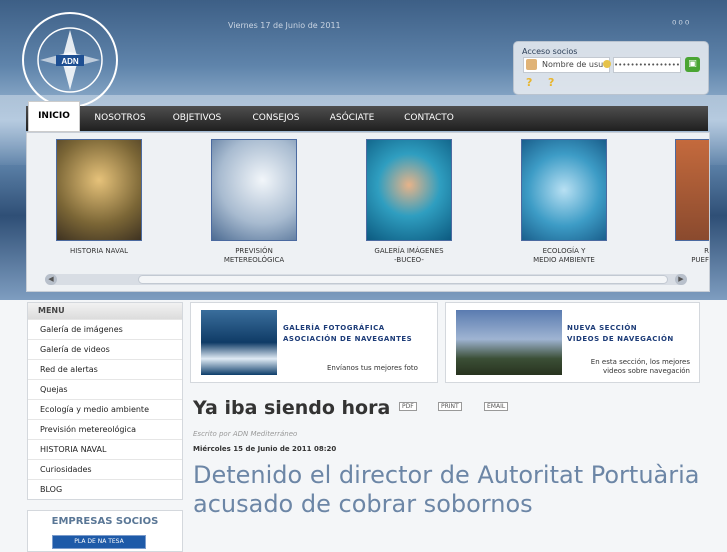 This screenshot has width=727, height=552. Describe the element at coordinates (692, 64) in the screenshot. I see `login-submit-button: ▣` at that location.